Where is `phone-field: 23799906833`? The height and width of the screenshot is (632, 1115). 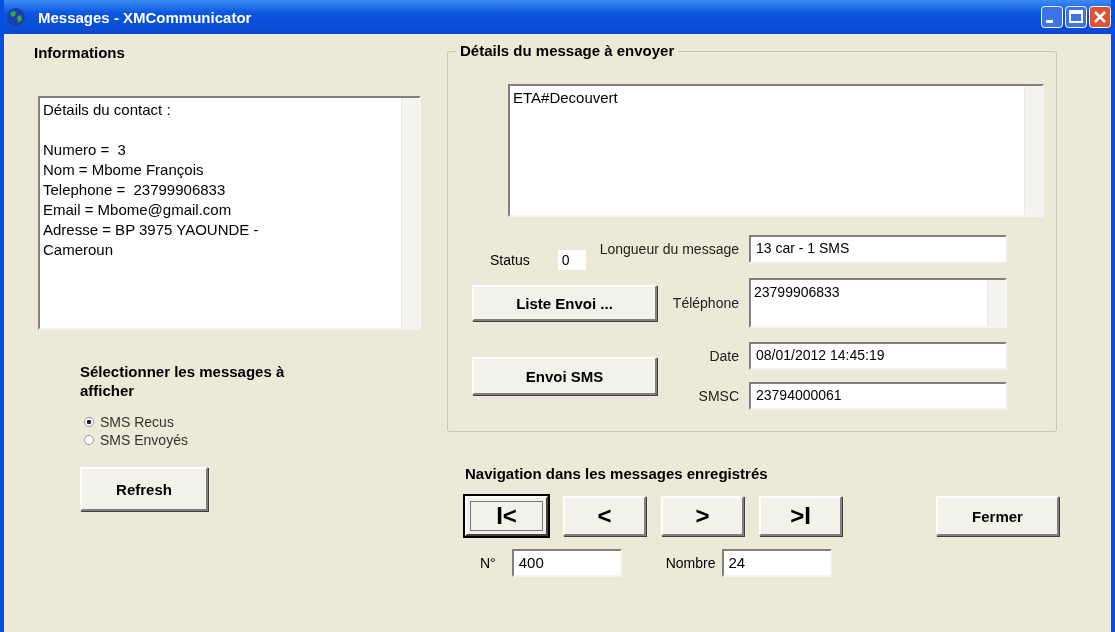 phone-field: 23799906833 is located at coordinates (878, 303).